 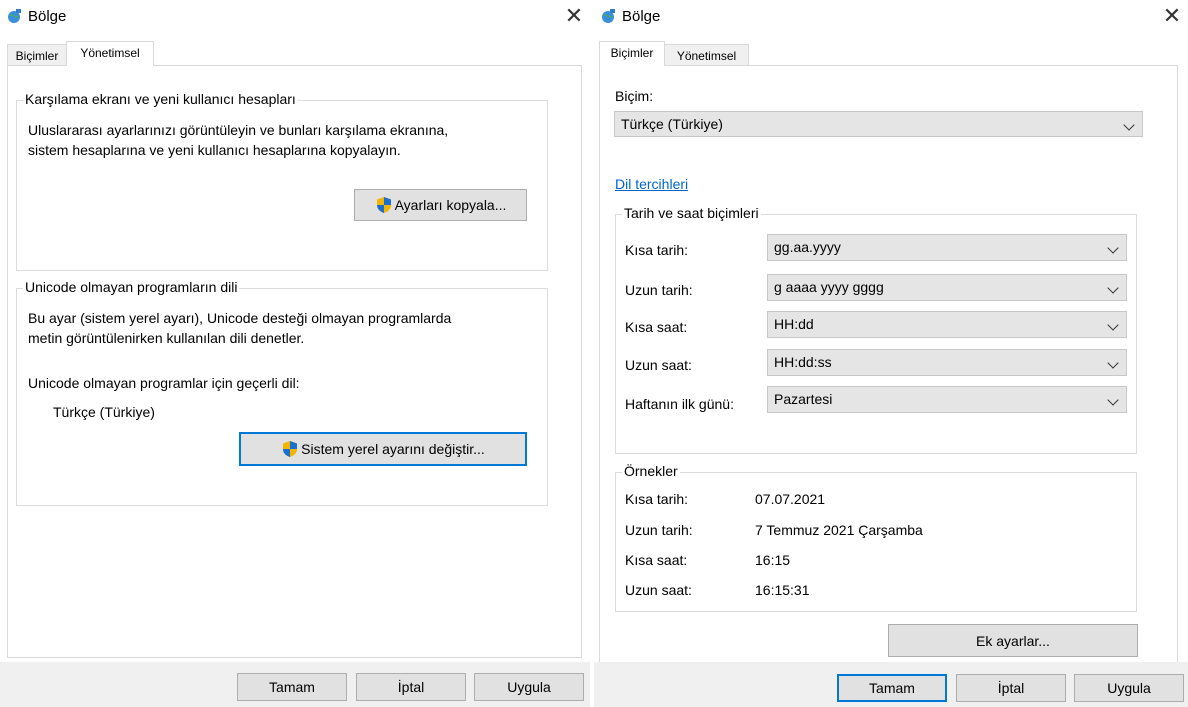 What do you see at coordinates (659, 530) in the screenshot?
I see `example-long-date-label: Uzun tarih:` at bounding box center [659, 530].